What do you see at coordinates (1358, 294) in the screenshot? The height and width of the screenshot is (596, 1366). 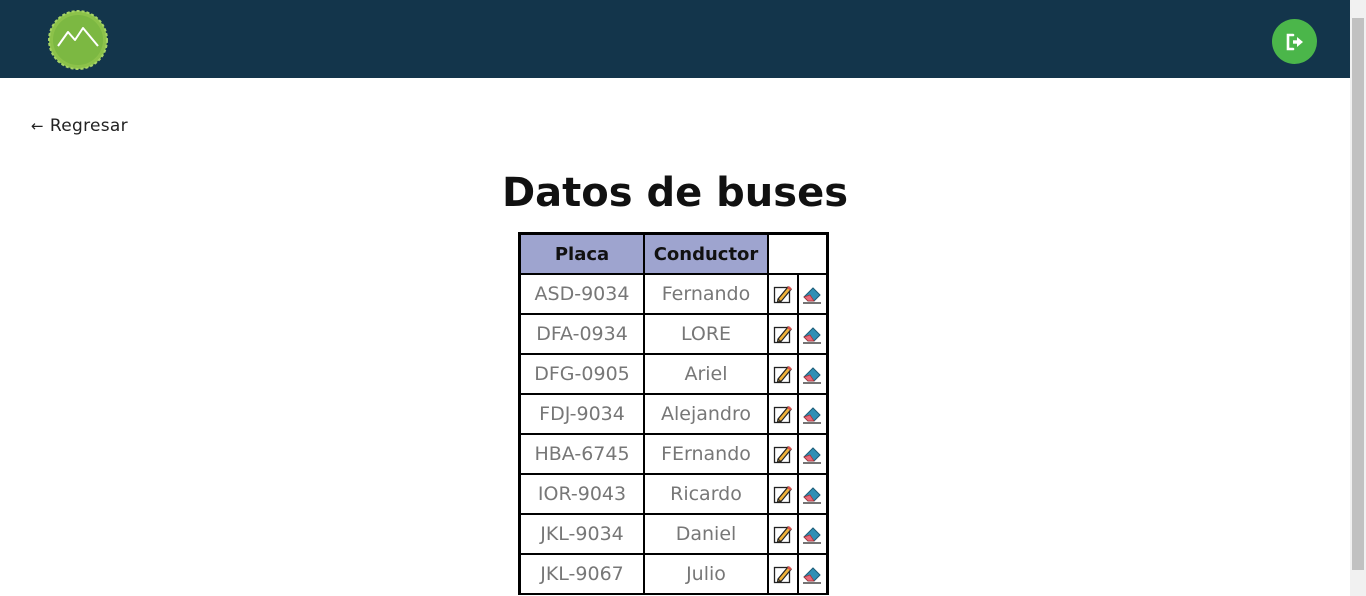 I see `scrollbar-thumb` at bounding box center [1358, 294].